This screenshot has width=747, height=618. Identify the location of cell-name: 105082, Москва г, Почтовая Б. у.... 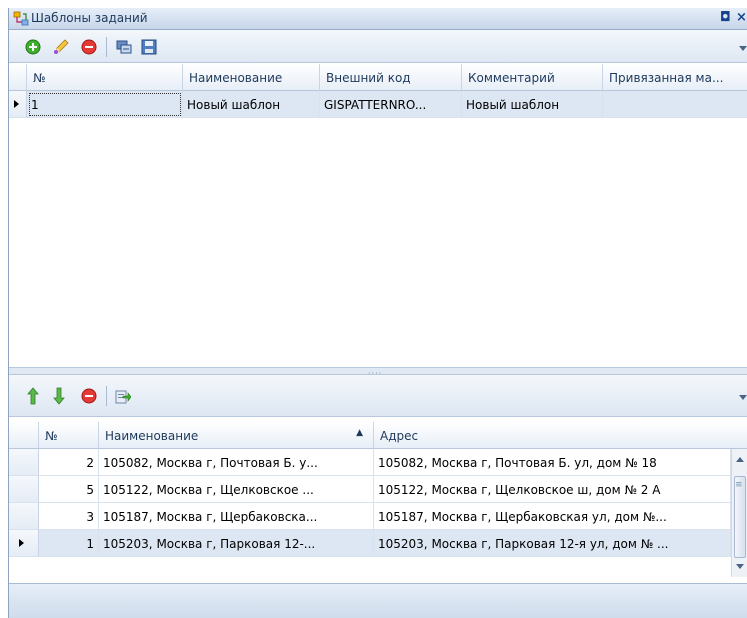
(236, 462).